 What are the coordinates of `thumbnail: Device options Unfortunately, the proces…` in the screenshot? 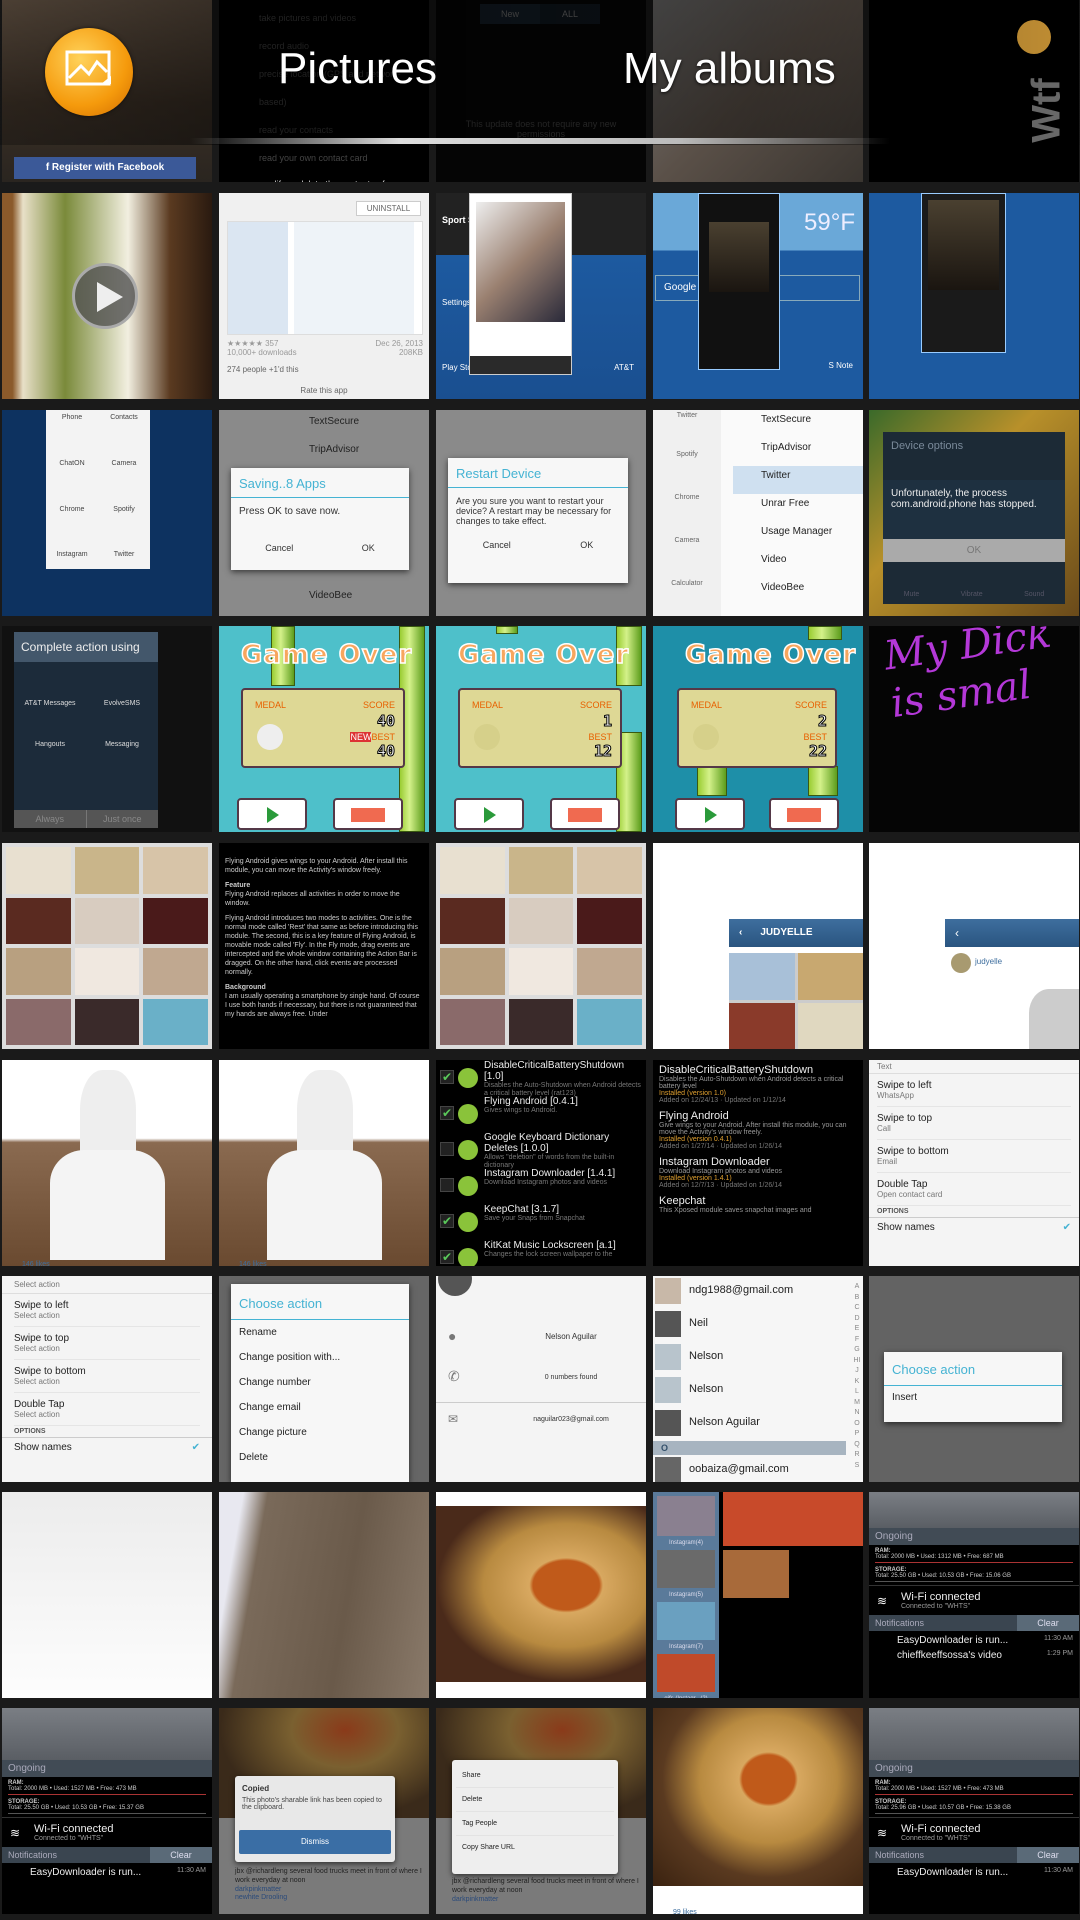 It's located at (974, 513).